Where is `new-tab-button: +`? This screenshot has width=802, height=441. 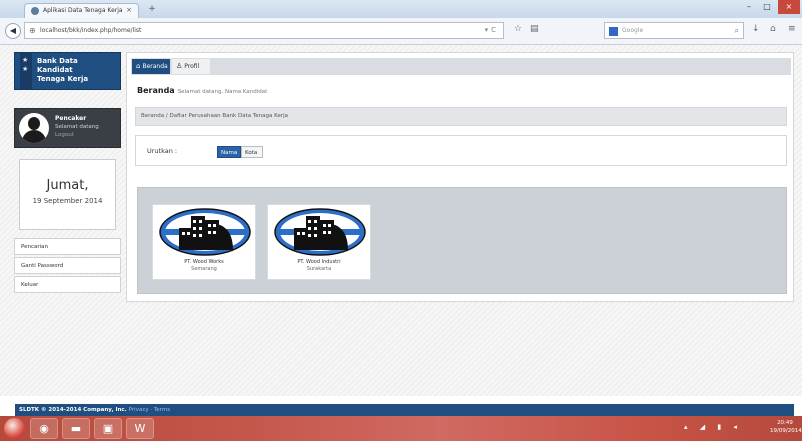
new-tab-button: + is located at coordinates (152, 9).